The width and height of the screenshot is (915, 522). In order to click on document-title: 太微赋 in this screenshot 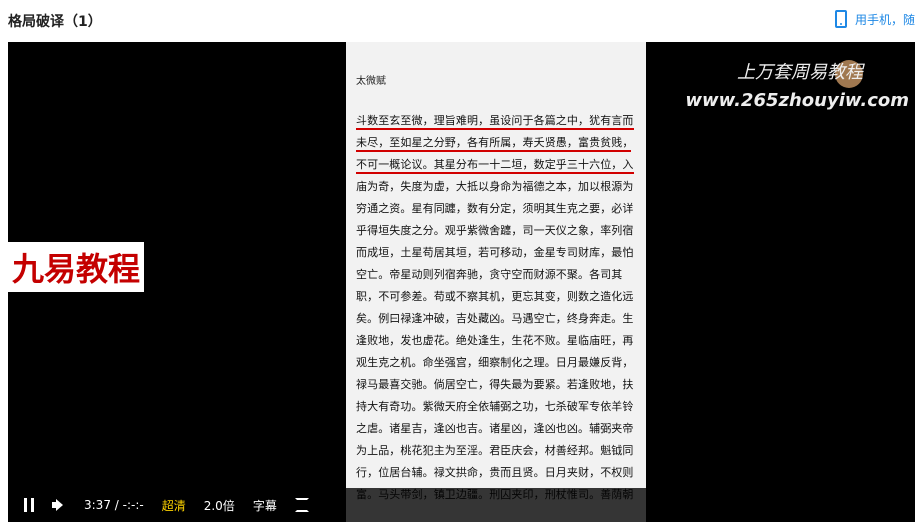, I will do `click(371, 81)`.